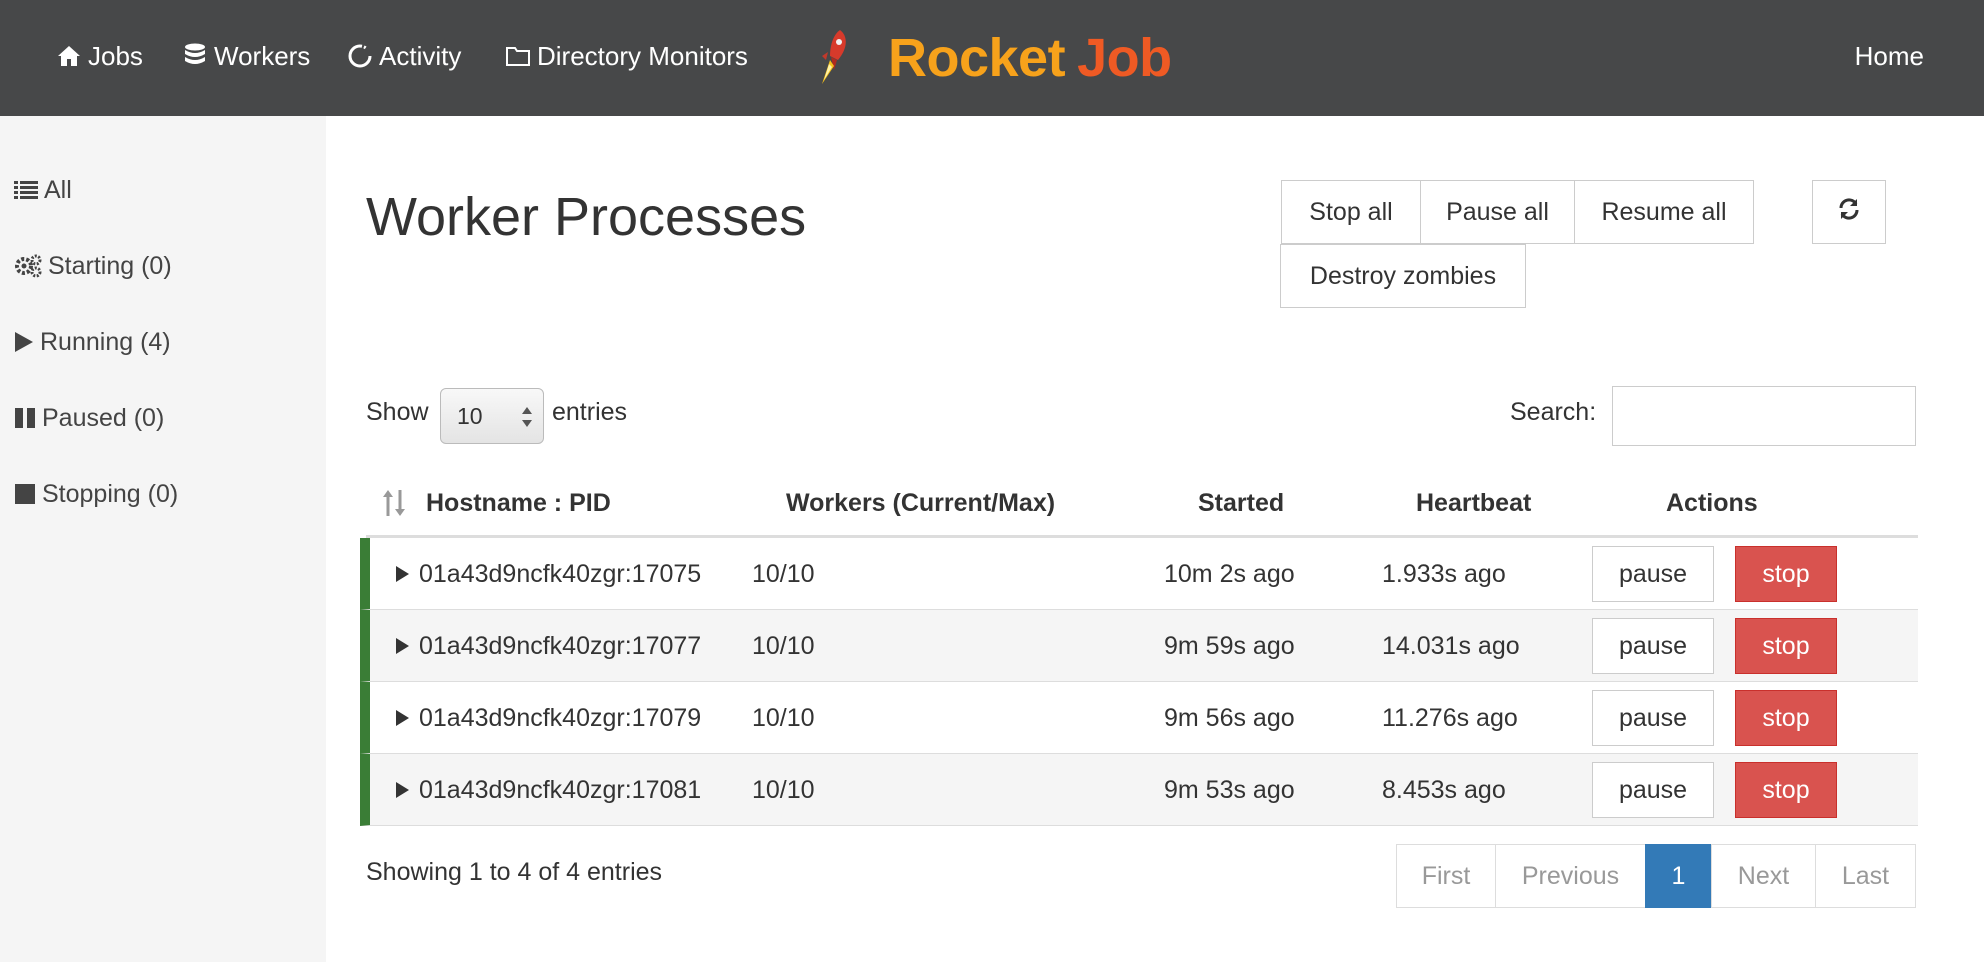 The width and height of the screenshot is (1984, 962). I want to click on sidebar-item-stopping-label: Stopping (0), so click(110, 493).